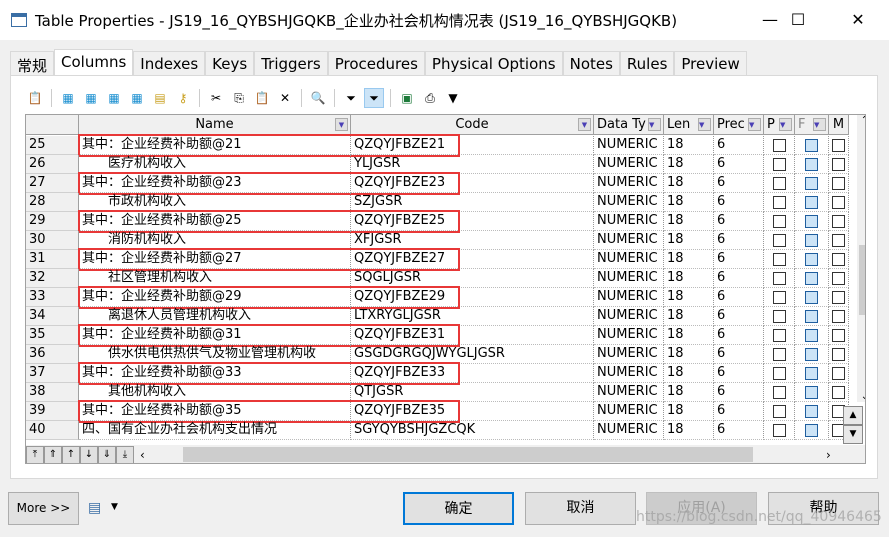  What do you see at coordinates (94, 62) in the screenshot?
I see `tab-1: Columns` at bounding box center [94, 62].